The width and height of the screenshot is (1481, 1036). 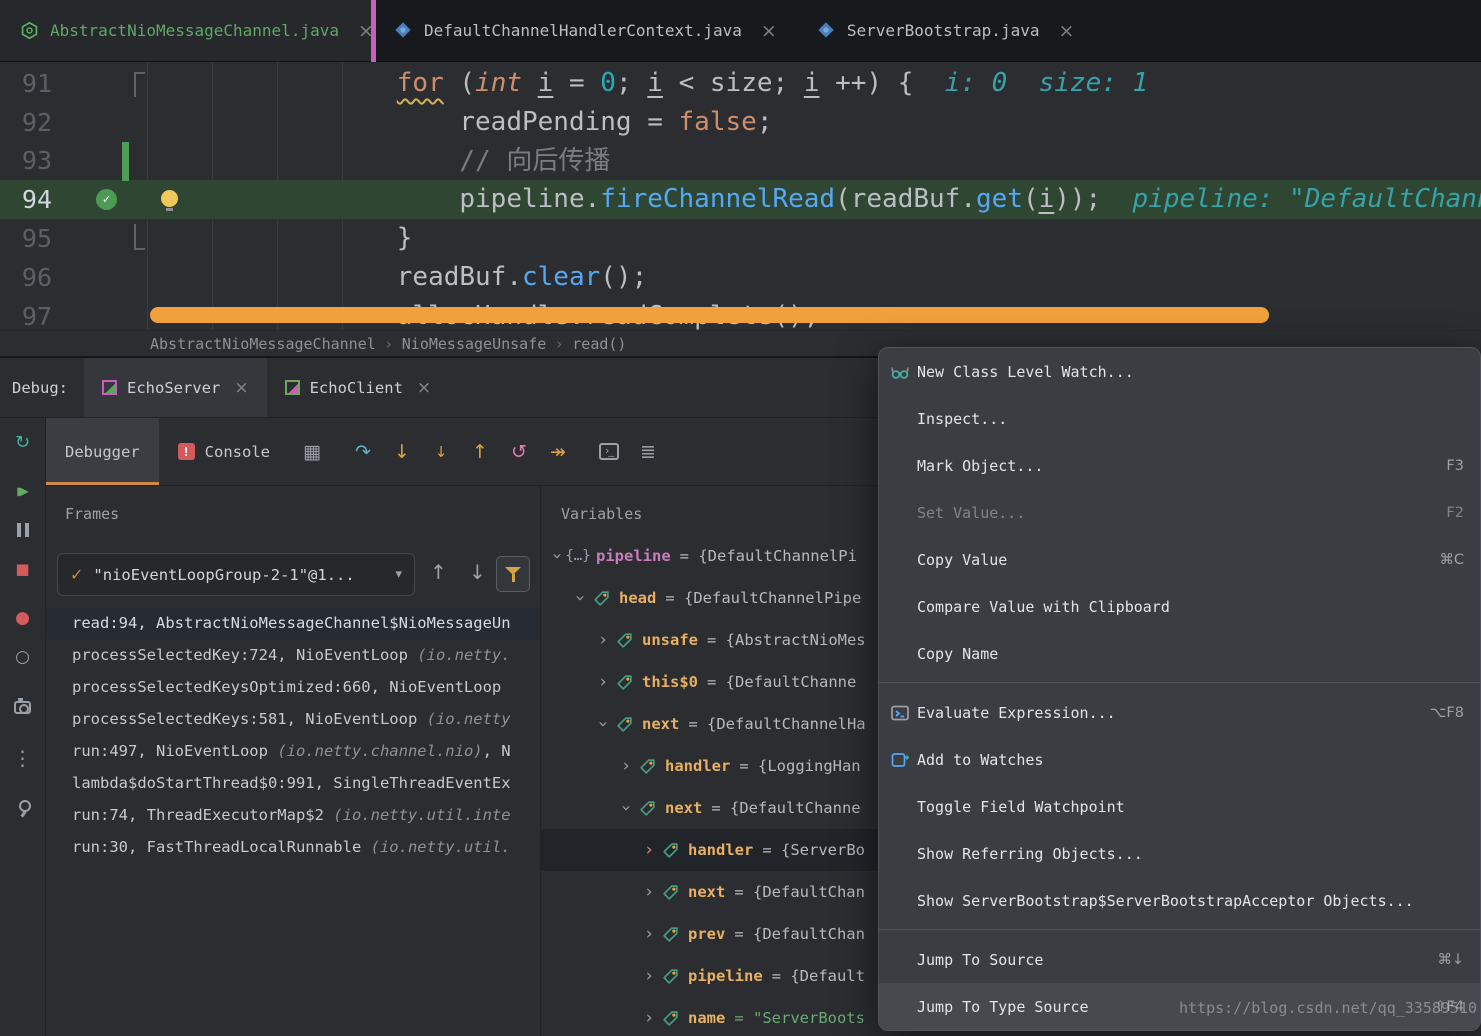 I want to click on evaluate-icon, so click(x=900, y=713).